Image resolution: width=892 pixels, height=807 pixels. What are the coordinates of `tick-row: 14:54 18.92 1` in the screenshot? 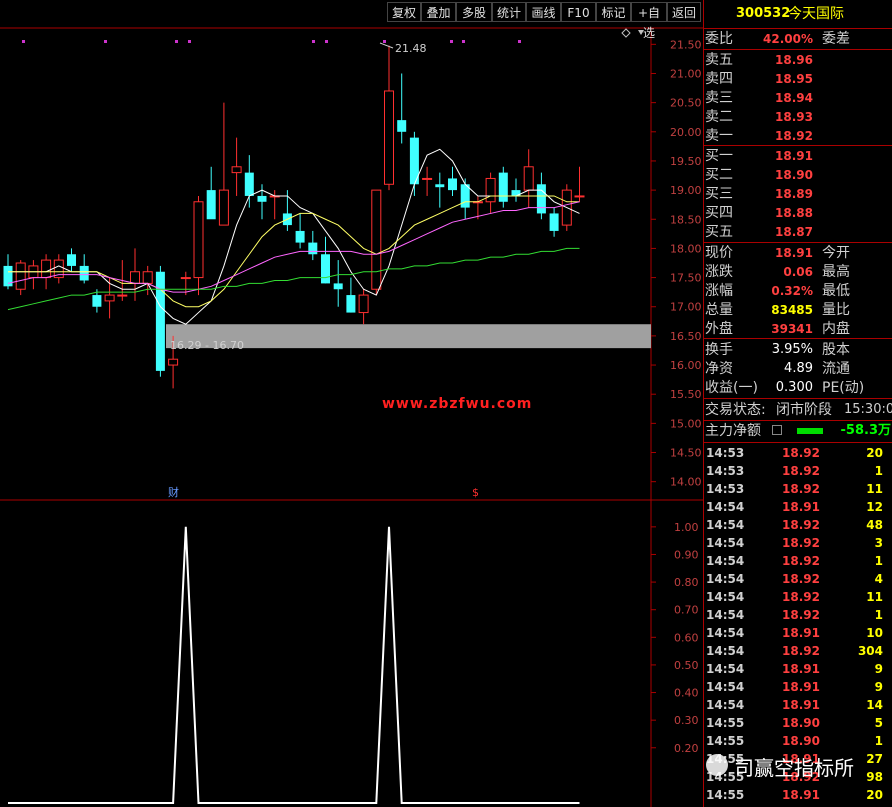 It's located at (798, 615).